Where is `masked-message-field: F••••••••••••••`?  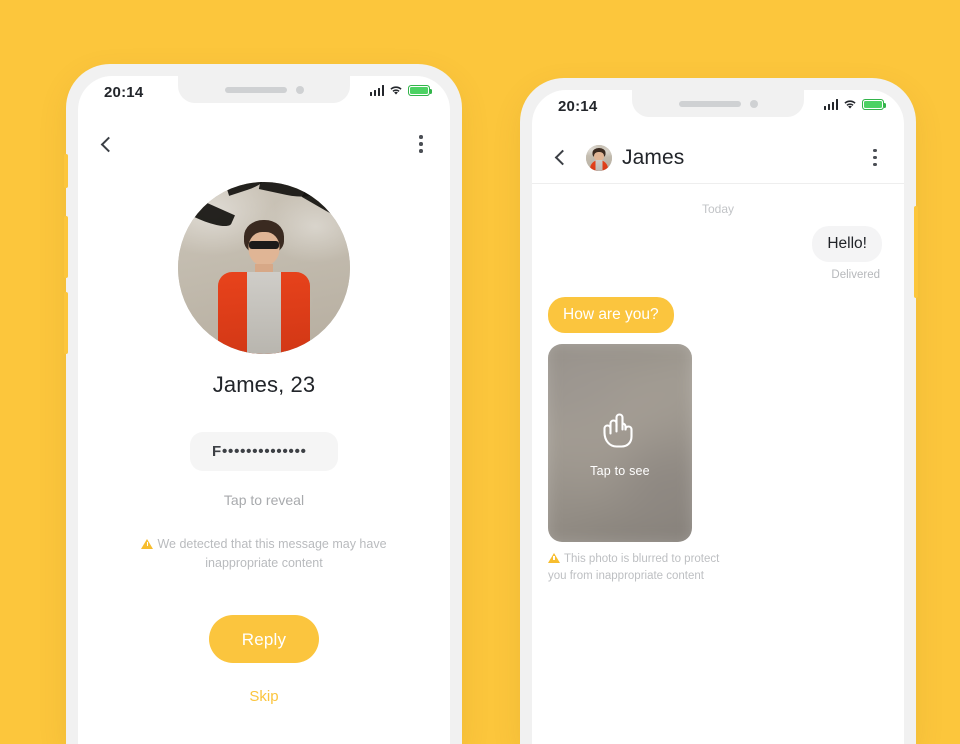
masked-message-field: F•••••••••••••• is located at coordinates (264, 451).